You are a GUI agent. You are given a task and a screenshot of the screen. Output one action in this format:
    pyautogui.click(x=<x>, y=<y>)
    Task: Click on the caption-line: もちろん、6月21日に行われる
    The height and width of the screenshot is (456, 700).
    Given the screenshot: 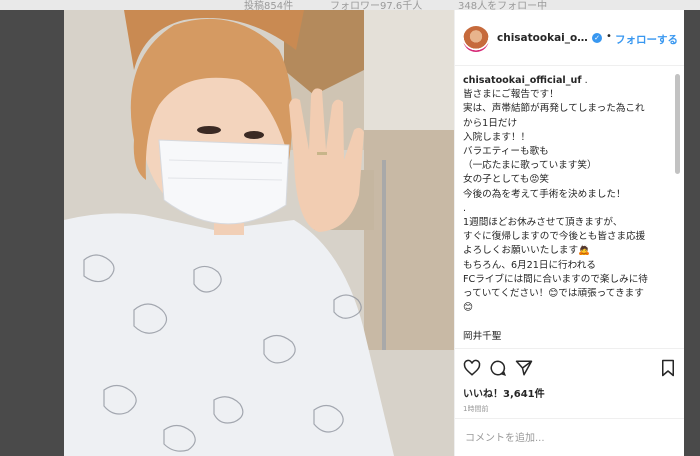 What is the action you would take?
    pyautogui.click(x=529, y=265)
    